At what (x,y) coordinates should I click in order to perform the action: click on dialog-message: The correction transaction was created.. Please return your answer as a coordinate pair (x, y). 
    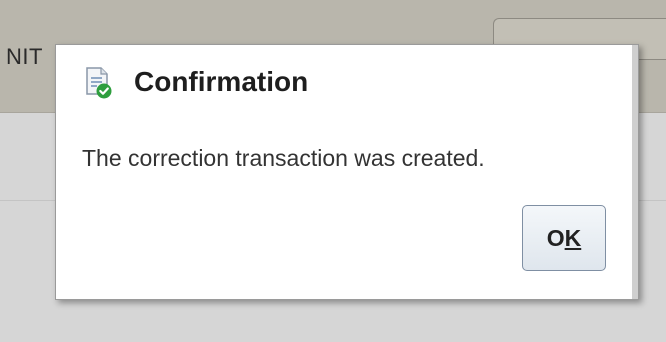
    Looking at the image, I should click on (283, 158).